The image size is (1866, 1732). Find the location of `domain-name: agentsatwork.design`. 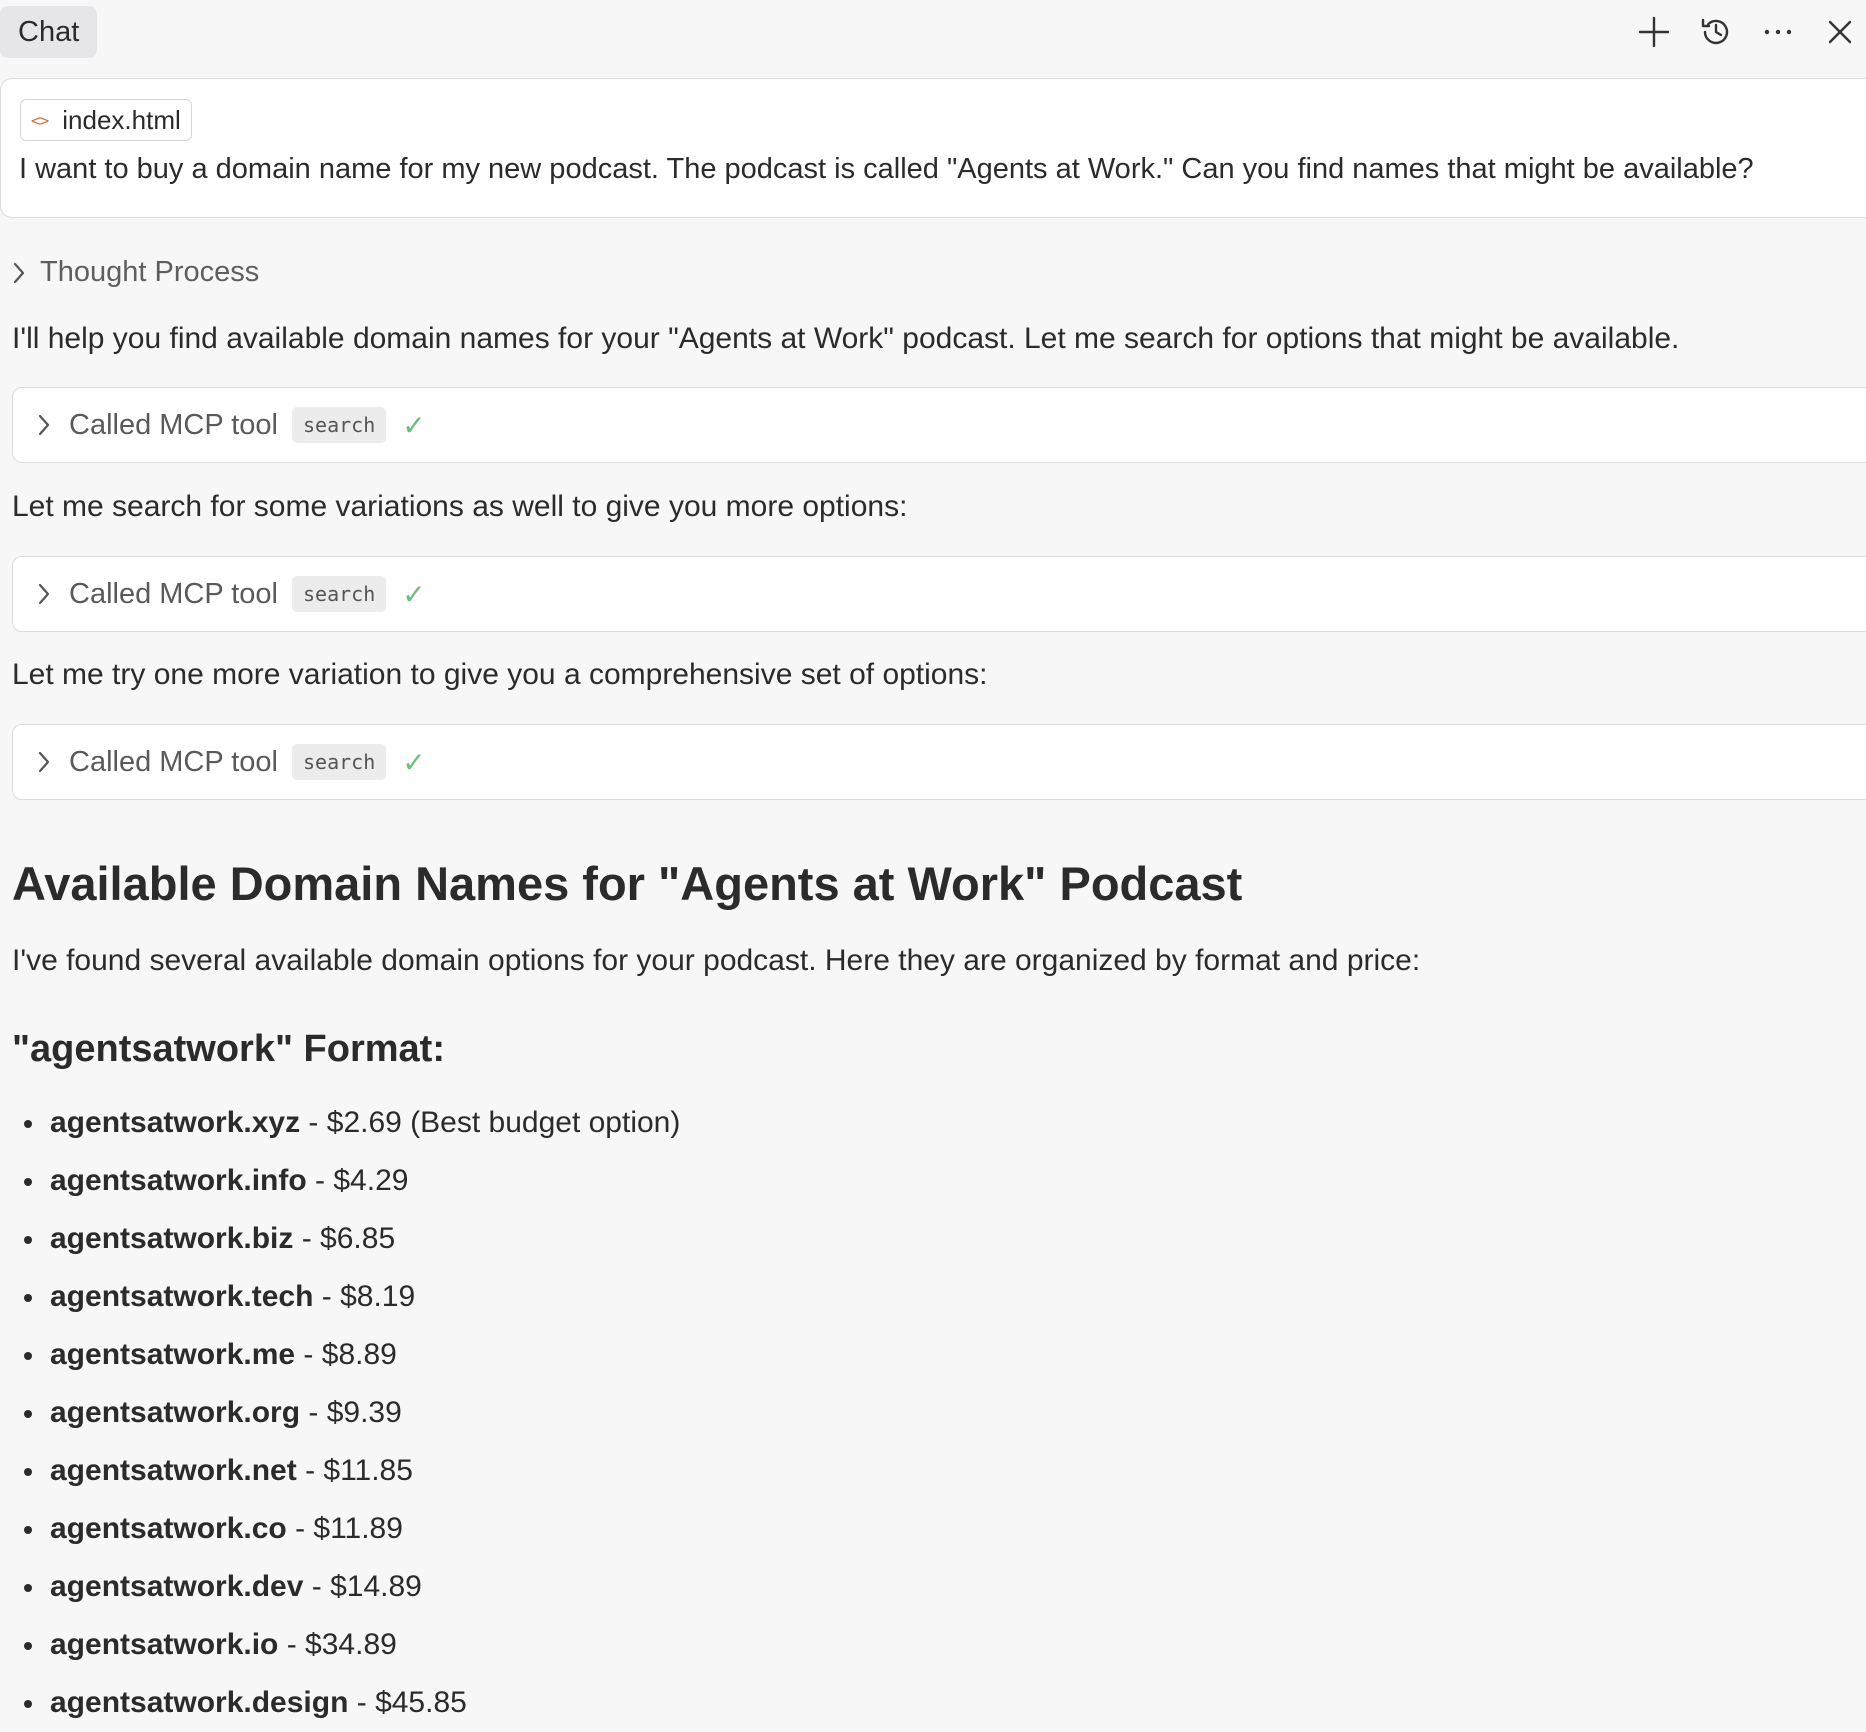

domain-name: agentsatwork.design is located at coordinates (199, 1702).